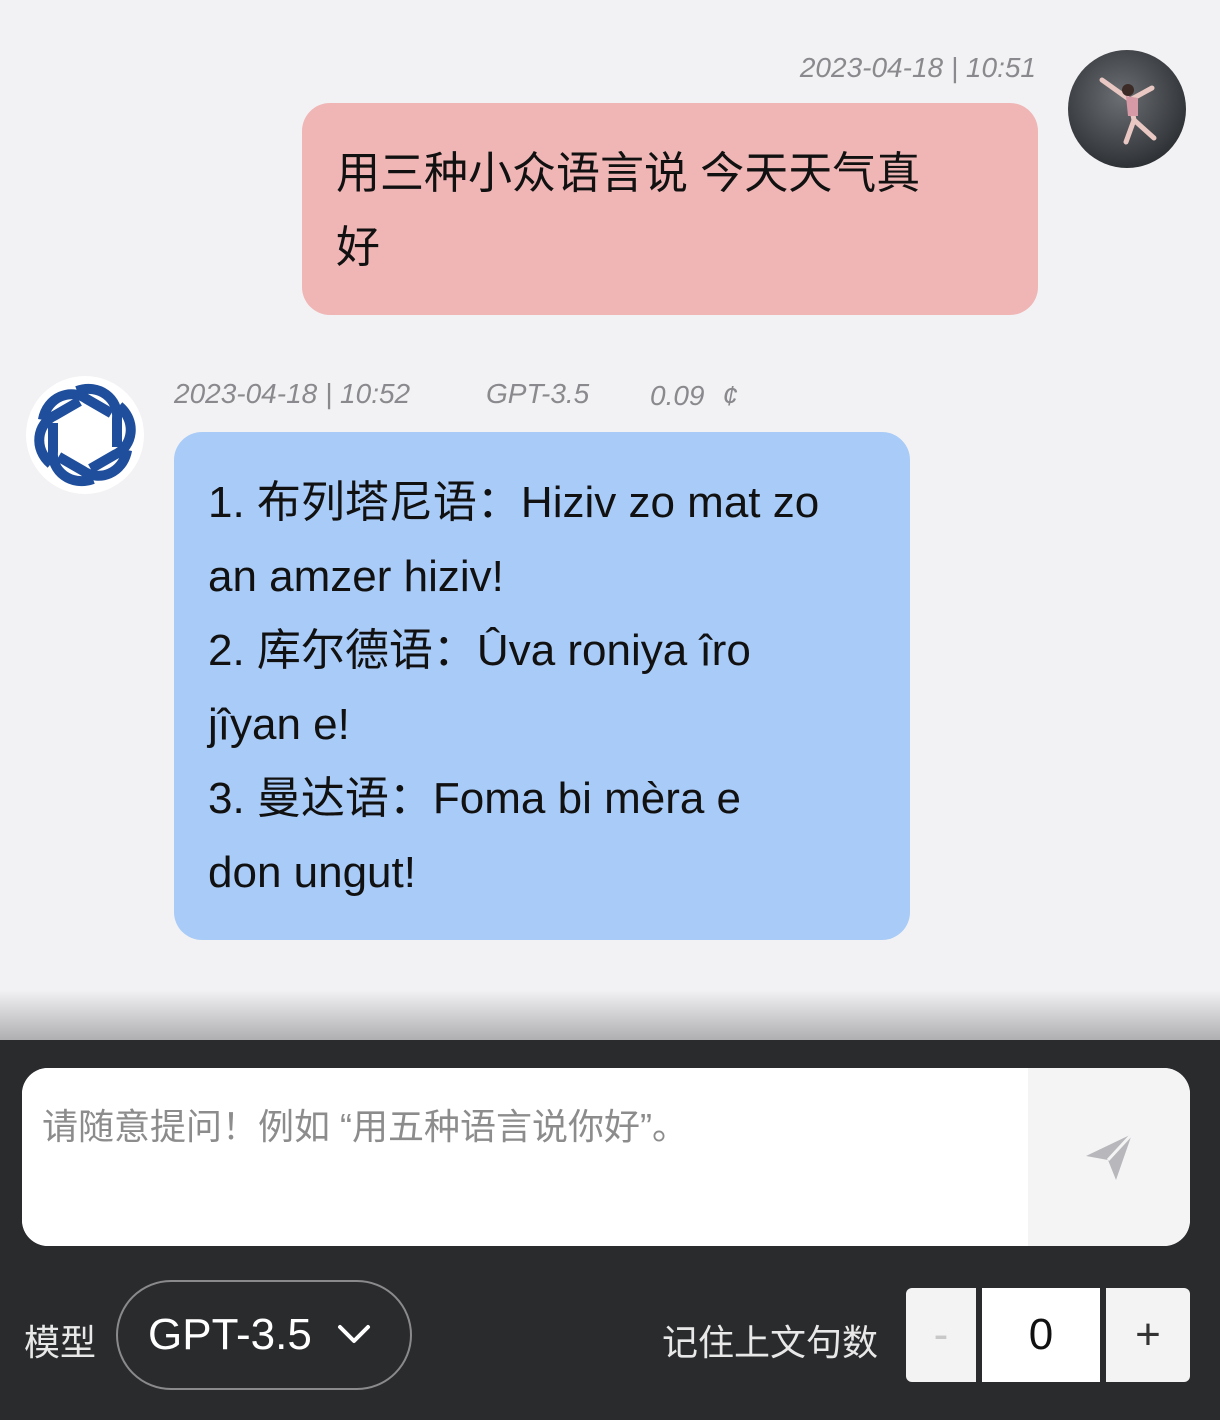  I want to click on chevron-down-icon, so click(354, 1334).